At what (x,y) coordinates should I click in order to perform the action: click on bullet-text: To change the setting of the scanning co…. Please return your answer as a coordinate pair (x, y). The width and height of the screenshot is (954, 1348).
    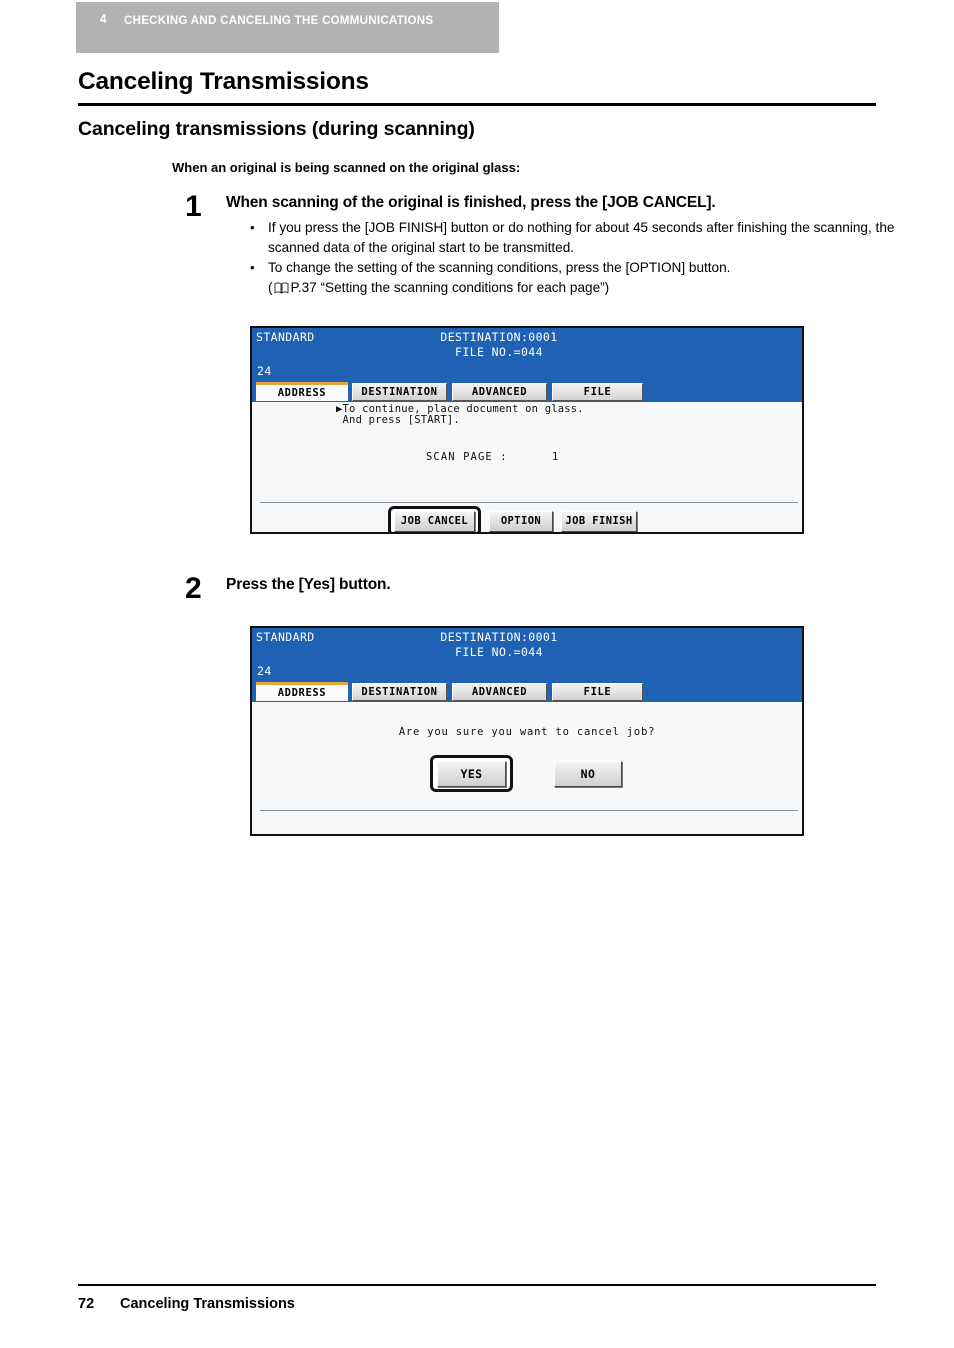
    Looking at the image, I should click on (499, 267).